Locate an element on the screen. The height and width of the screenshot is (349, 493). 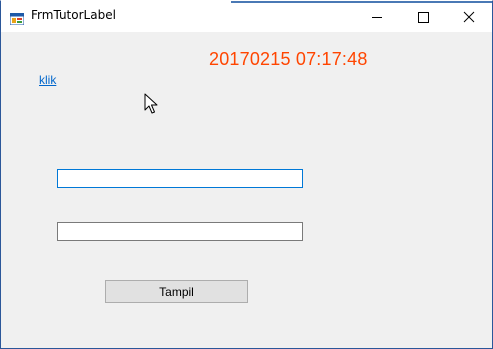
tampil-button: Tampil is located at coordinates (176, 291).